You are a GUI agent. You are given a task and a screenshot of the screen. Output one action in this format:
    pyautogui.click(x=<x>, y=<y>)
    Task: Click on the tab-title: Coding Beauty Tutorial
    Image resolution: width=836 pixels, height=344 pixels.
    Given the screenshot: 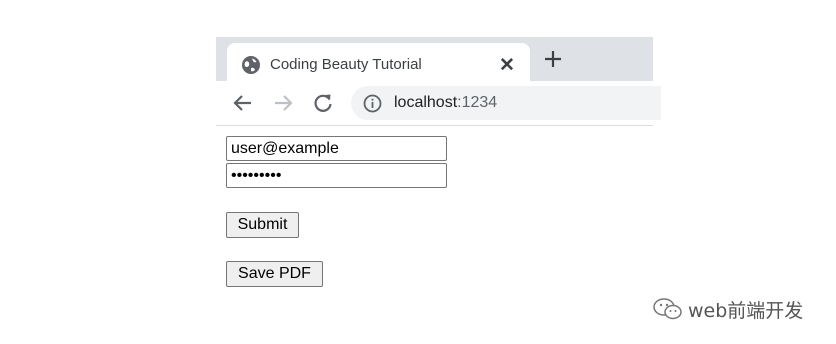 What is the action you would take?
    pyautogui.click(x=346, y=64)
    